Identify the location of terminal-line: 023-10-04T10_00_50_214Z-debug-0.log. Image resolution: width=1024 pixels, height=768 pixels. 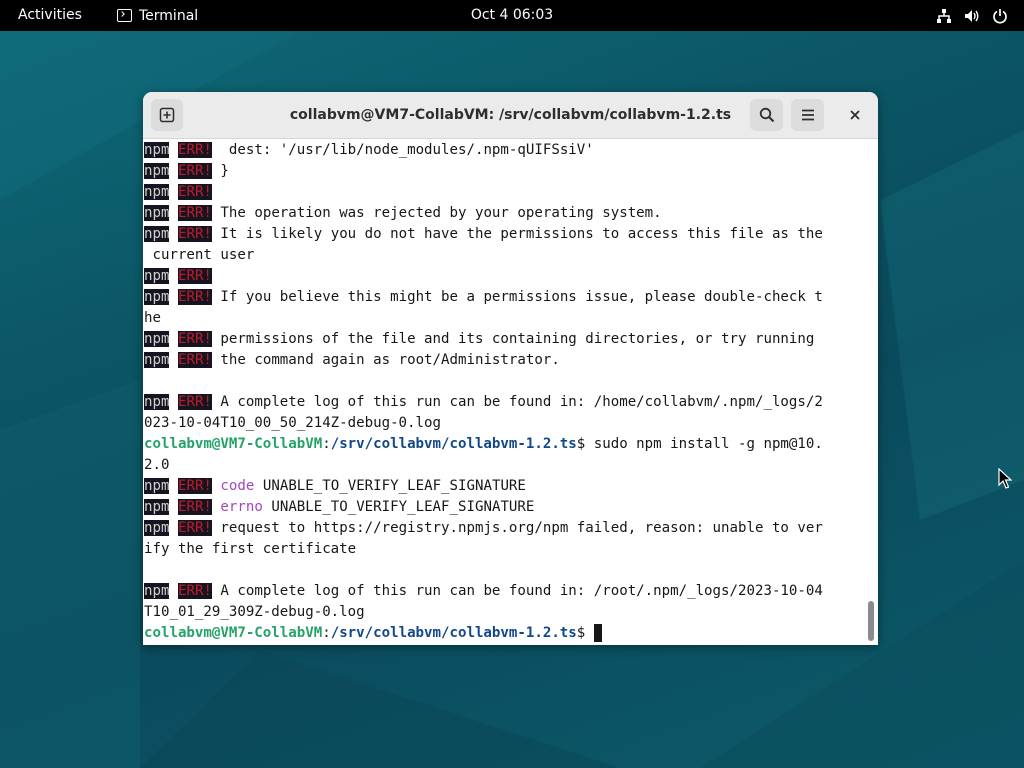
(292, 423).